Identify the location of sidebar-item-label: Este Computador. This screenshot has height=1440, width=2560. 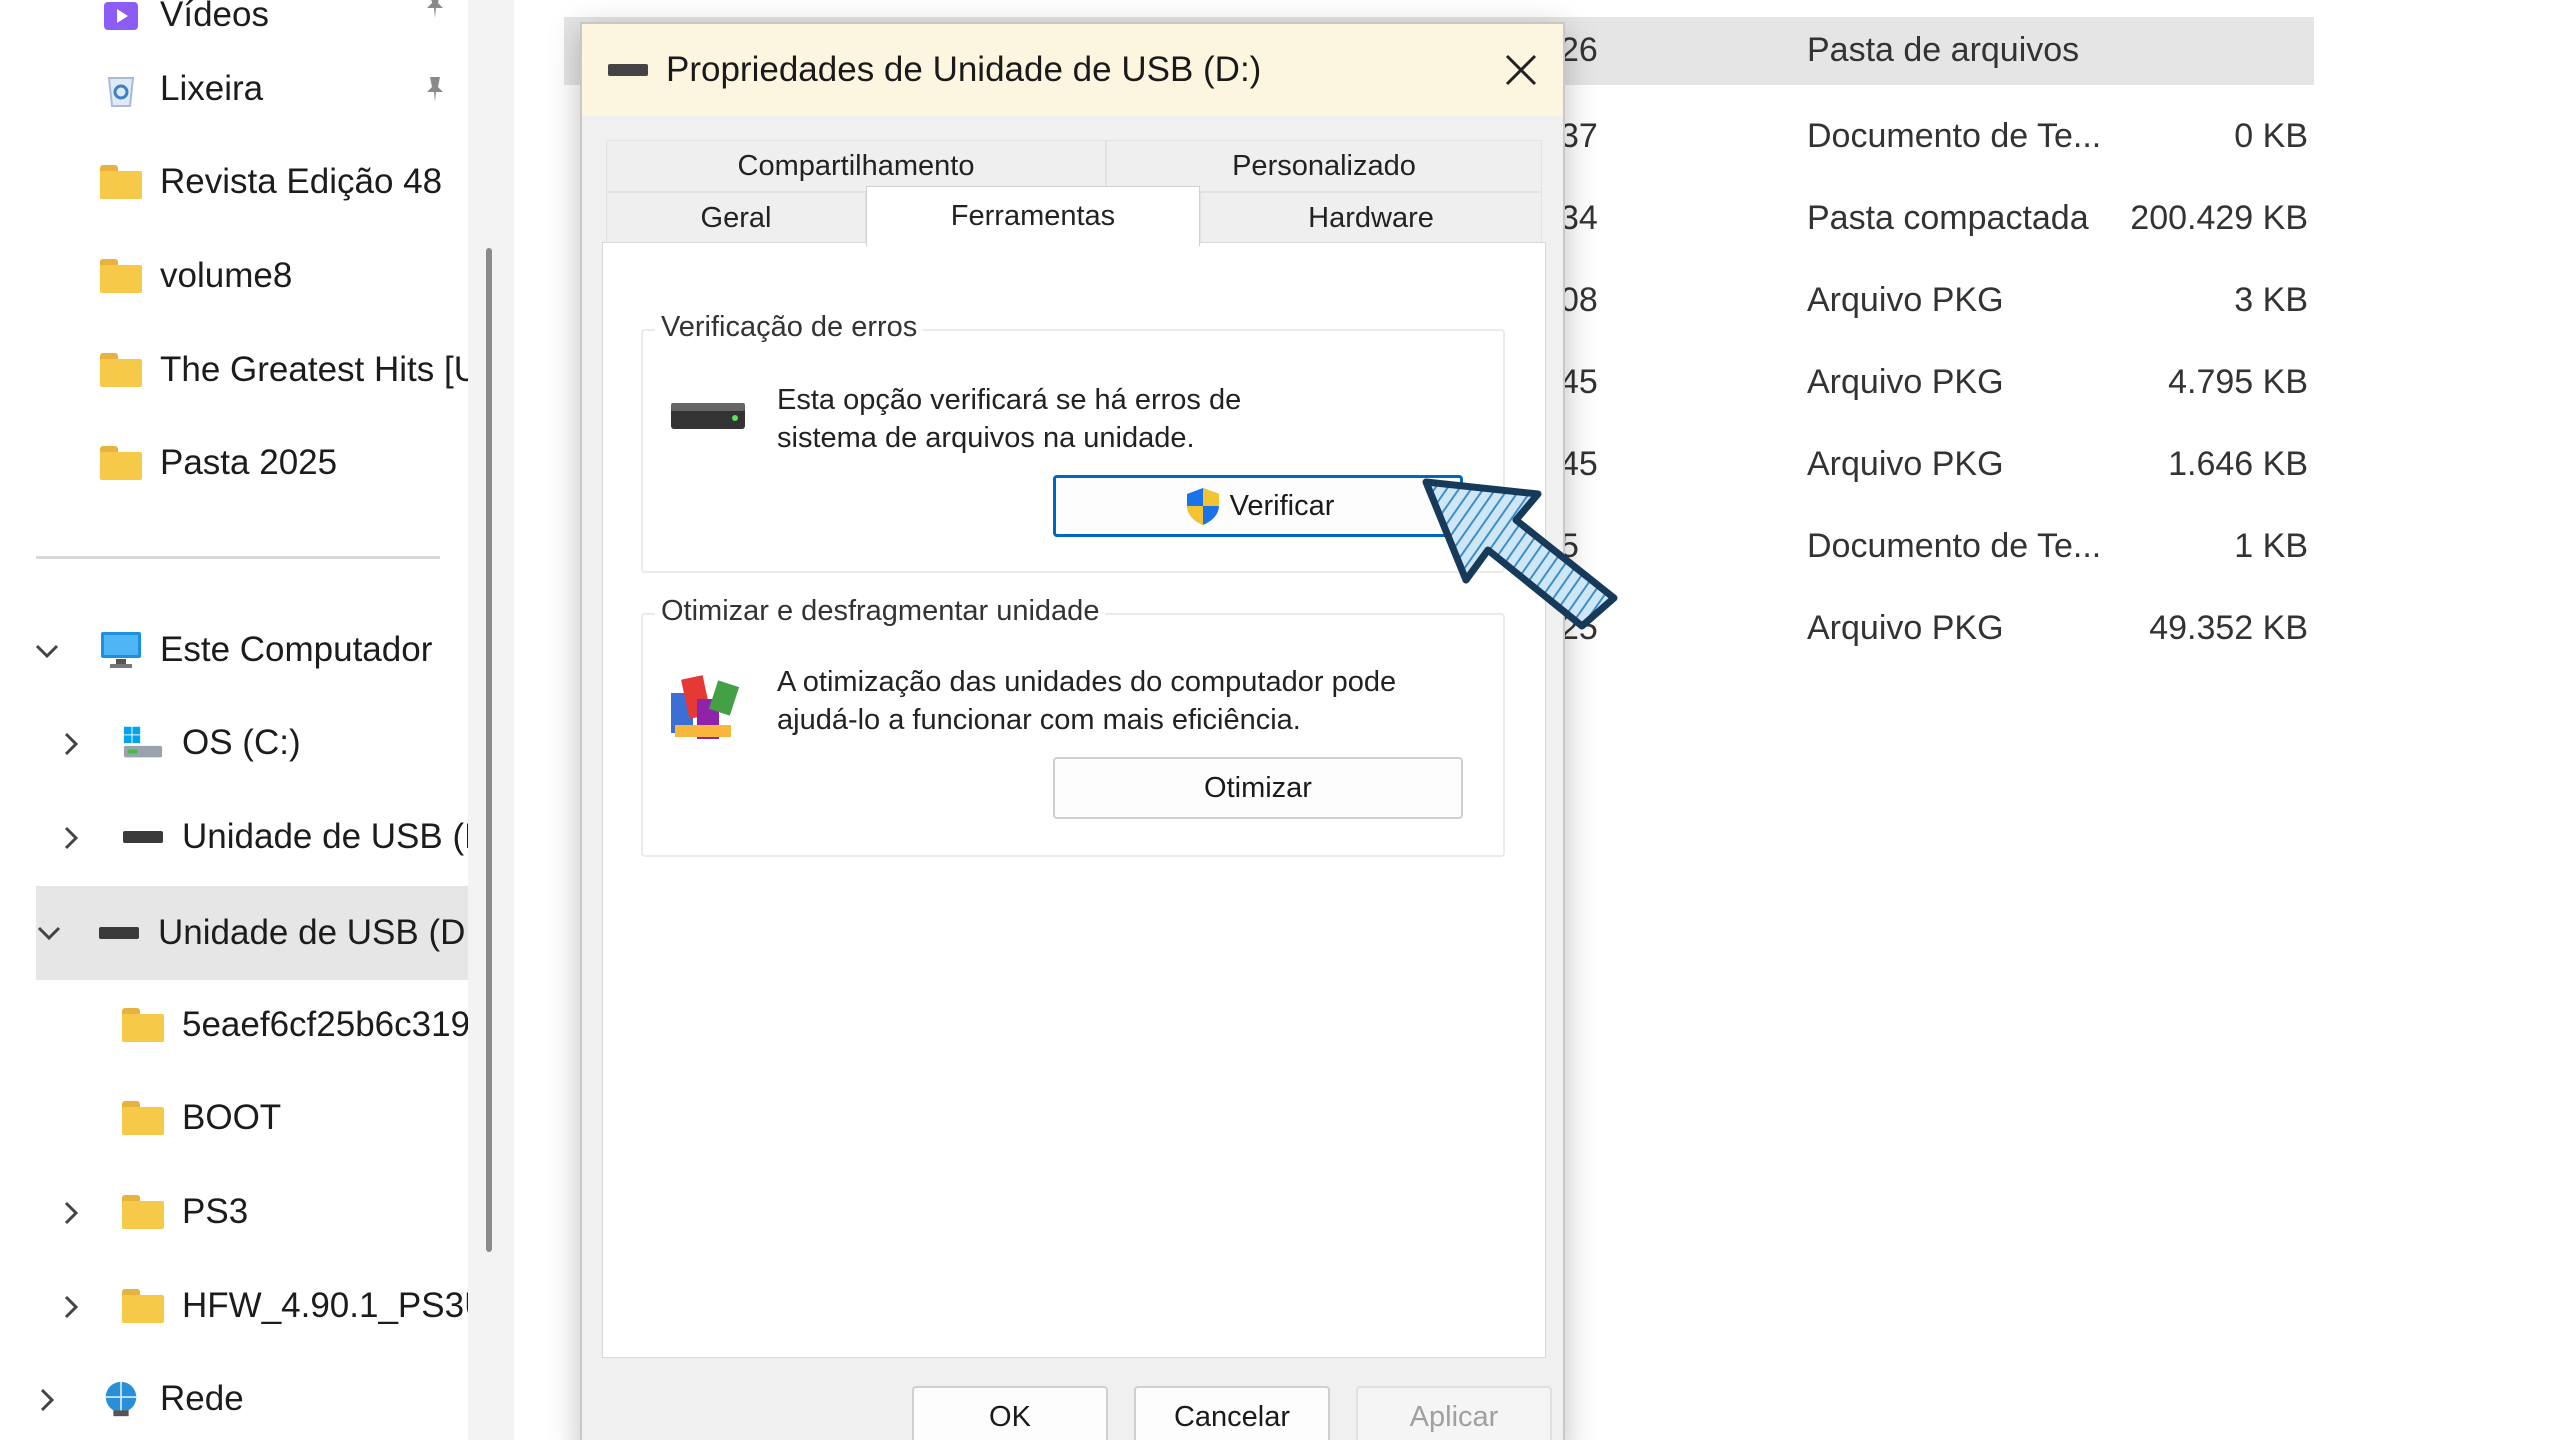
(296, 649).